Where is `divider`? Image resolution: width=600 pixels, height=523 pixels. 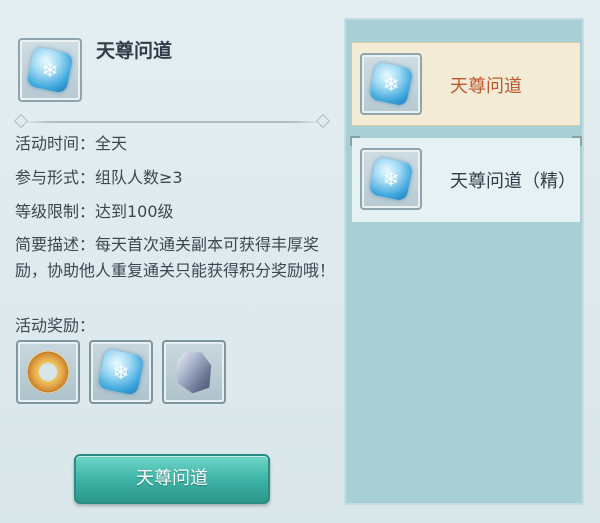
divider is located at coordinates (172, 122).